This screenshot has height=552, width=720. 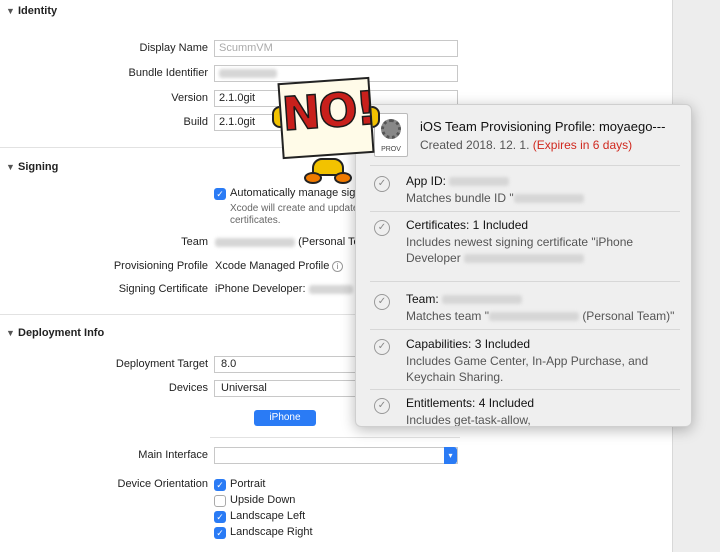 What do you see at coordinates (220, 517) in the screenshot?
I see `landscape-left-checkbox: ✓` at bounding box center [220, 517].